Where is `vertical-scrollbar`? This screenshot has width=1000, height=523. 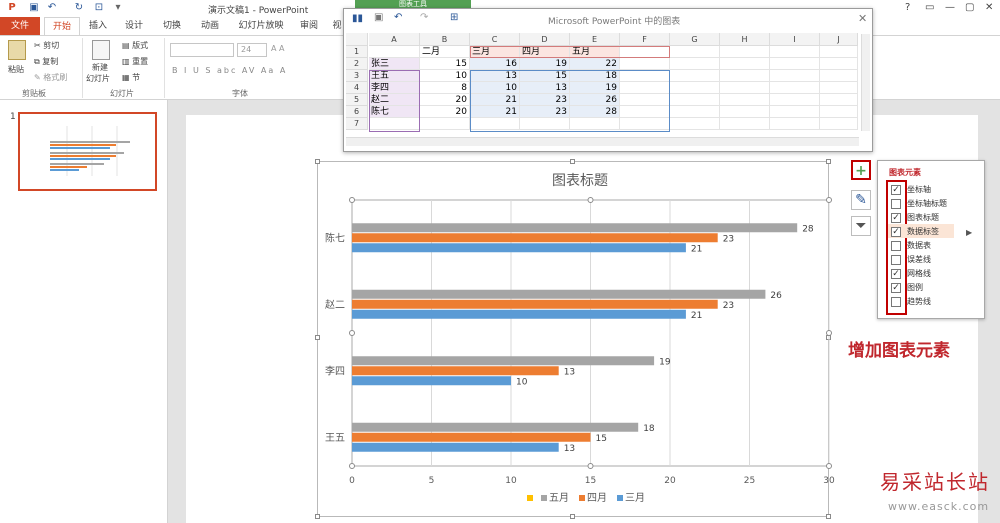 vertical-scrollbar is located at coordinates (865, 82).